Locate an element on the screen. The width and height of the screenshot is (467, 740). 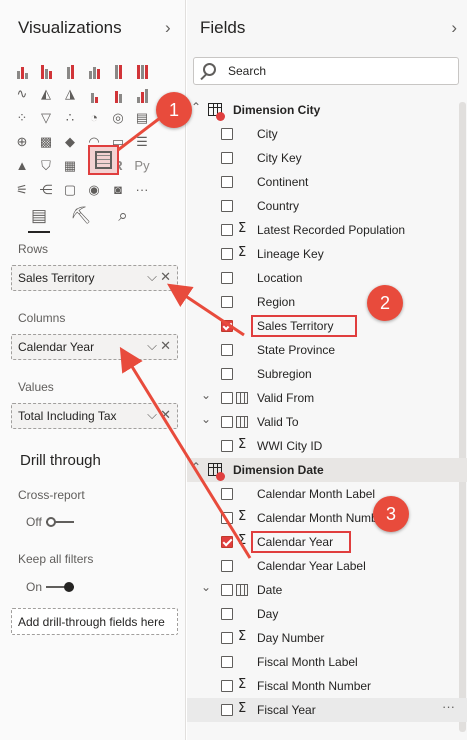
keep-all-filters-toggle is located at coordinates (60, 587).